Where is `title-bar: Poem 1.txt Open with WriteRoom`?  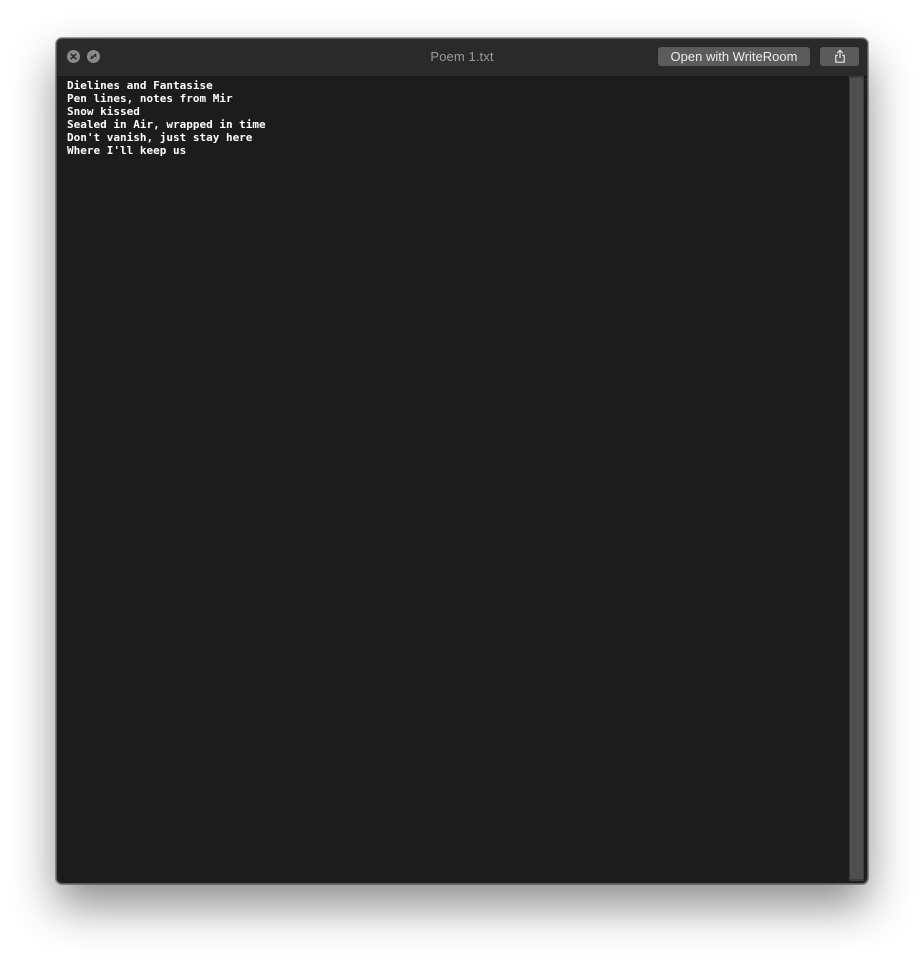 title-bar: Poem 1.txt Open with WriteRoom is located at coordinates (462, 58).